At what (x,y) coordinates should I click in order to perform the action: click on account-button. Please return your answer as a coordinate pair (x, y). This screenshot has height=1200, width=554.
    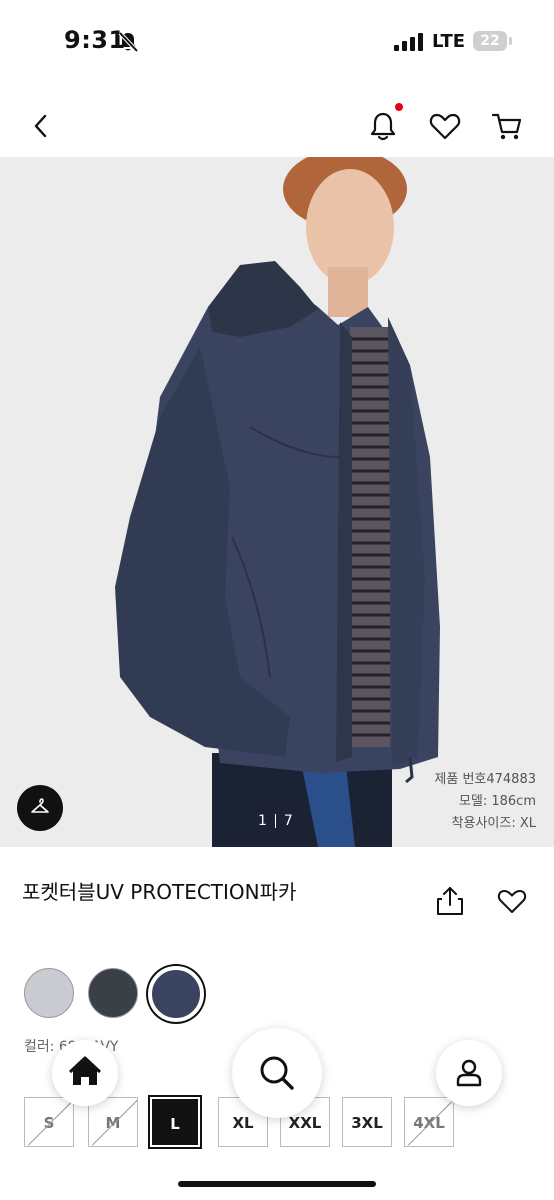
    Looking at the image, I should click on (469, 1073).